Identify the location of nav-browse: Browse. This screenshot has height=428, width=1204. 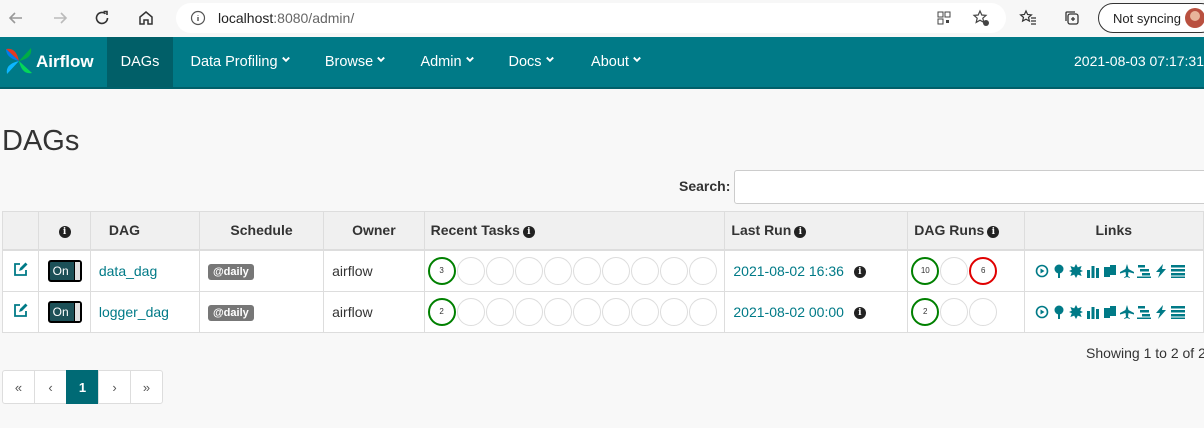
(355, 62).